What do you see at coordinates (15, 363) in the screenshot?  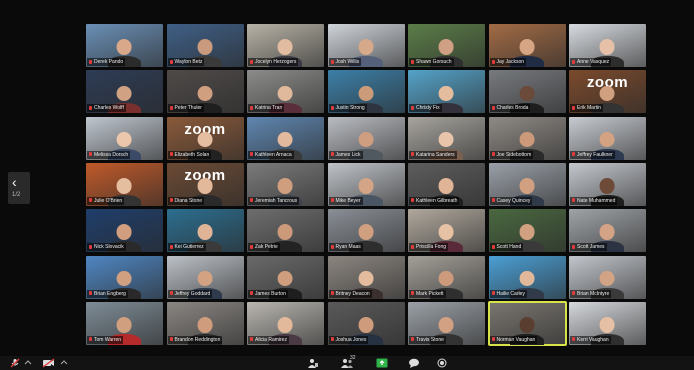 I see `microphone-muted-icon` at bounding box center [15, 363].